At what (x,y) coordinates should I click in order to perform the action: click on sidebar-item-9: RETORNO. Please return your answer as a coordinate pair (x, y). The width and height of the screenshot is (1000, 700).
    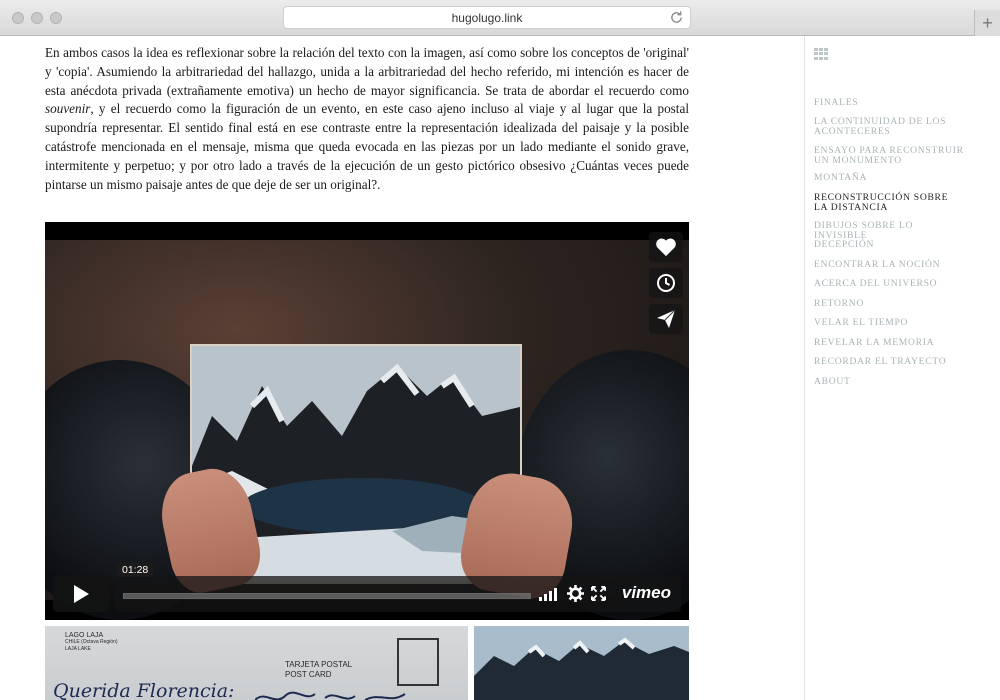
    Looking at the image, I should click on (889, 304).